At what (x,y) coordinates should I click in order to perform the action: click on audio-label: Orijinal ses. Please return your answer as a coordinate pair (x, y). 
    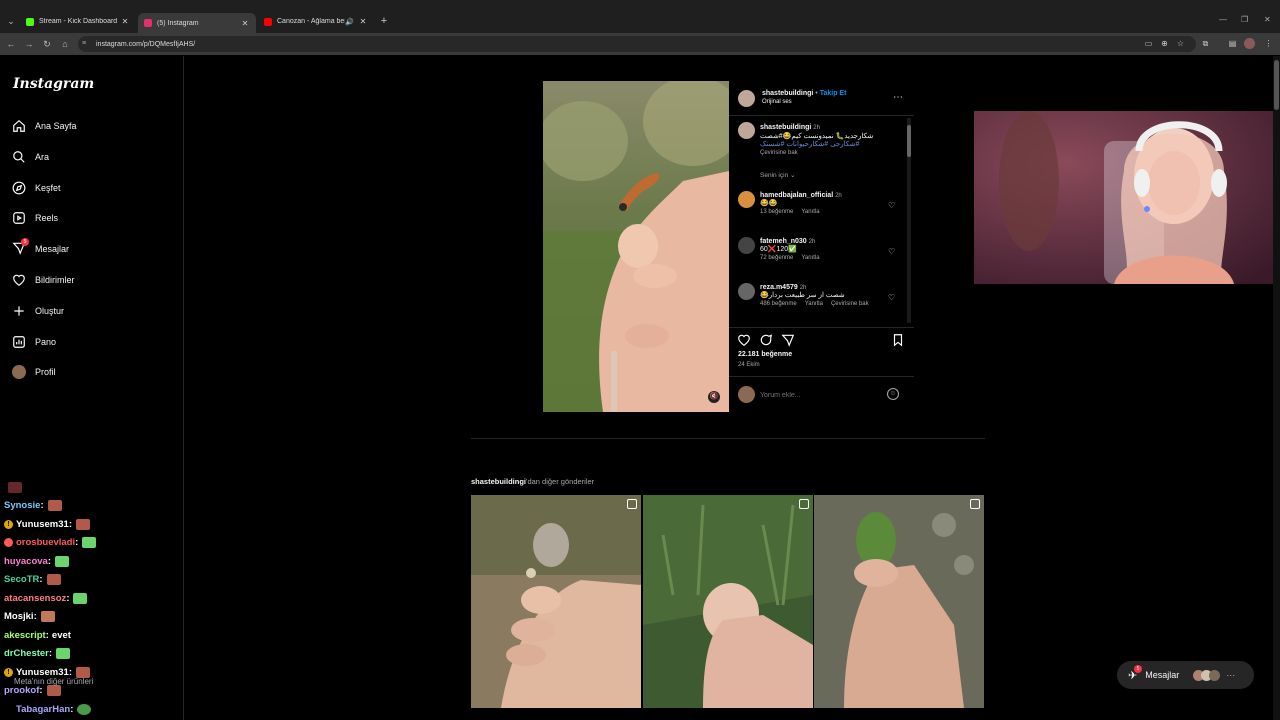
    Looking at the image, I should click on (804, 102).